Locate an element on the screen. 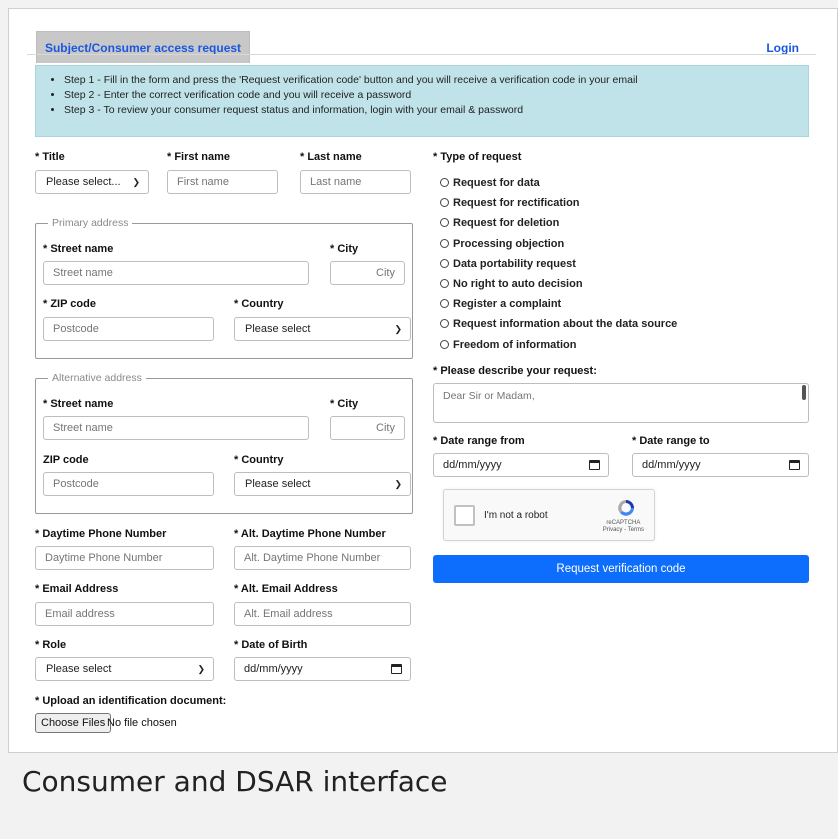 This screenshot has width=838, height=839. alt-zip-input is located at coordinates (128, 484).